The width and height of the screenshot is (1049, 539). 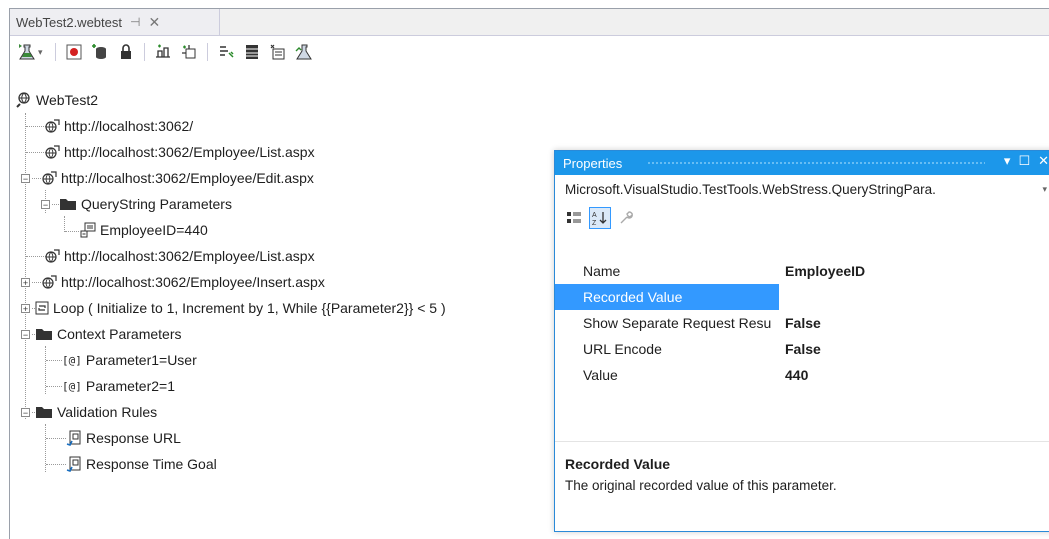 What do you see at coordinates (602, 271) in the screenshot?
I see `property-name: Name` at bounding box center [602, 271].